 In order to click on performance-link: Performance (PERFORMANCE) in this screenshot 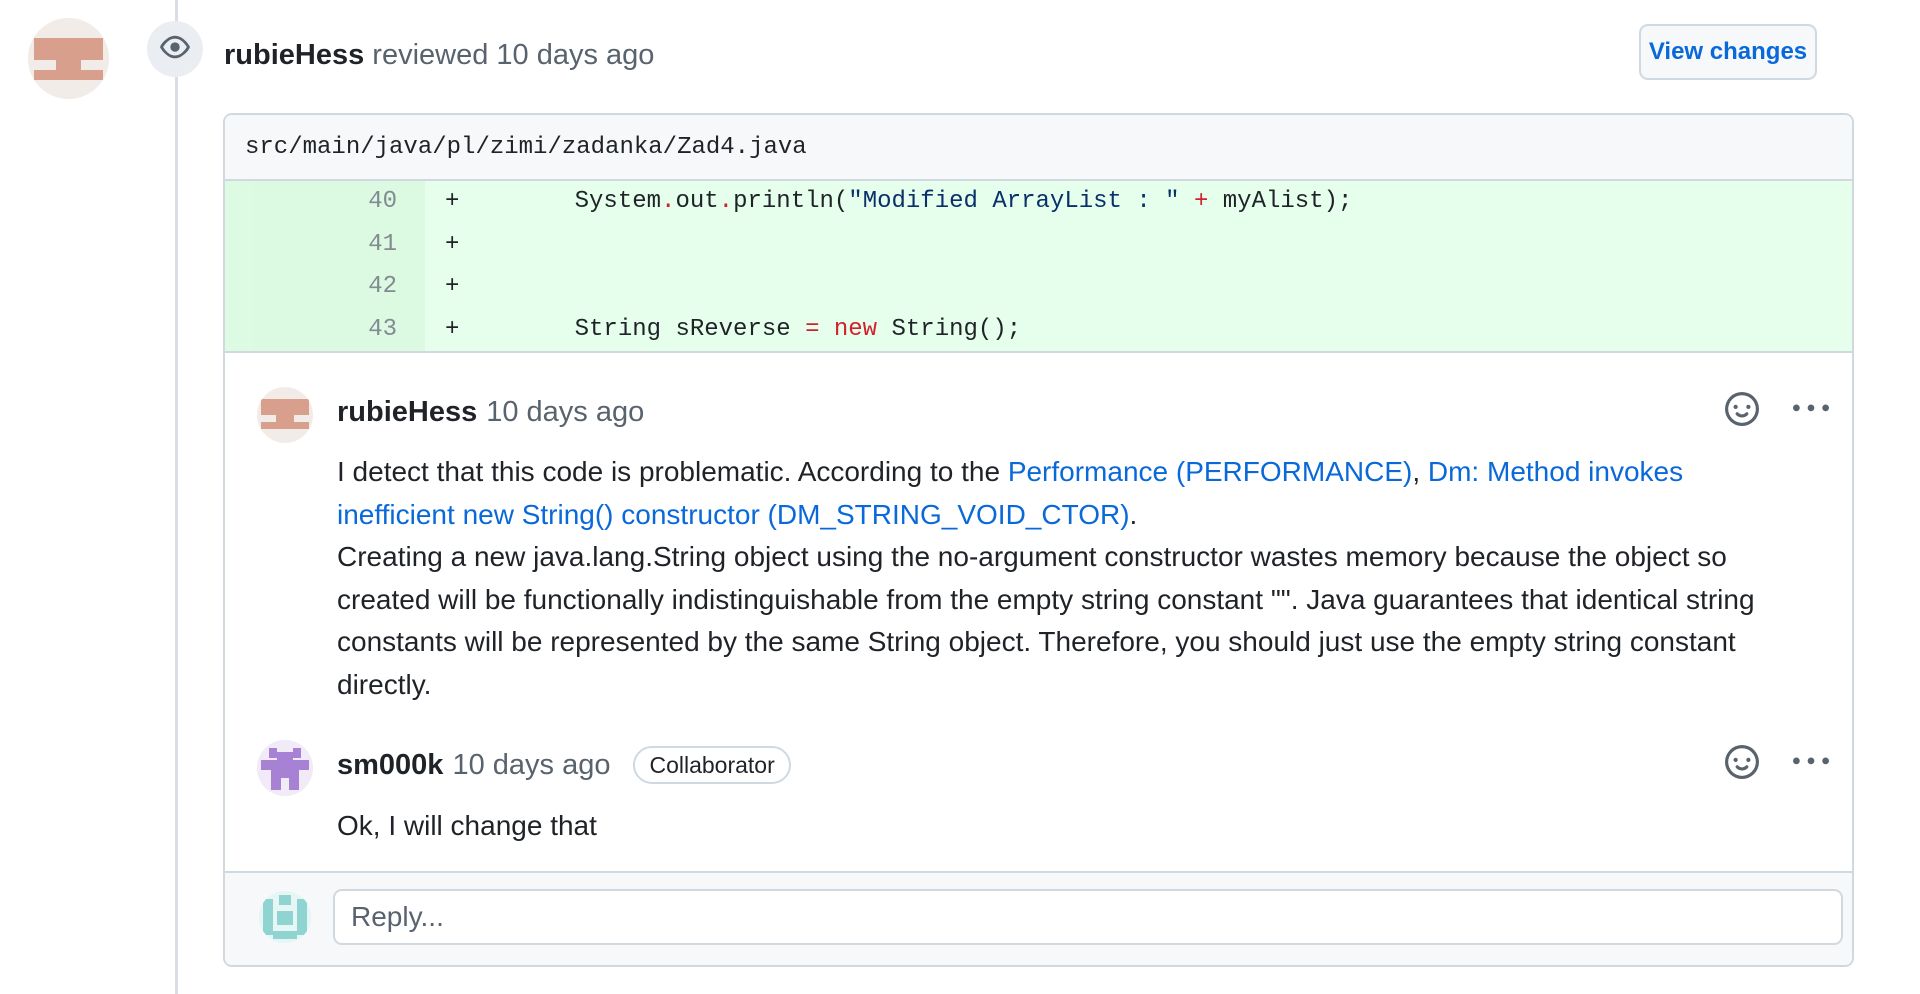, I will do `click(1210, 471)`.